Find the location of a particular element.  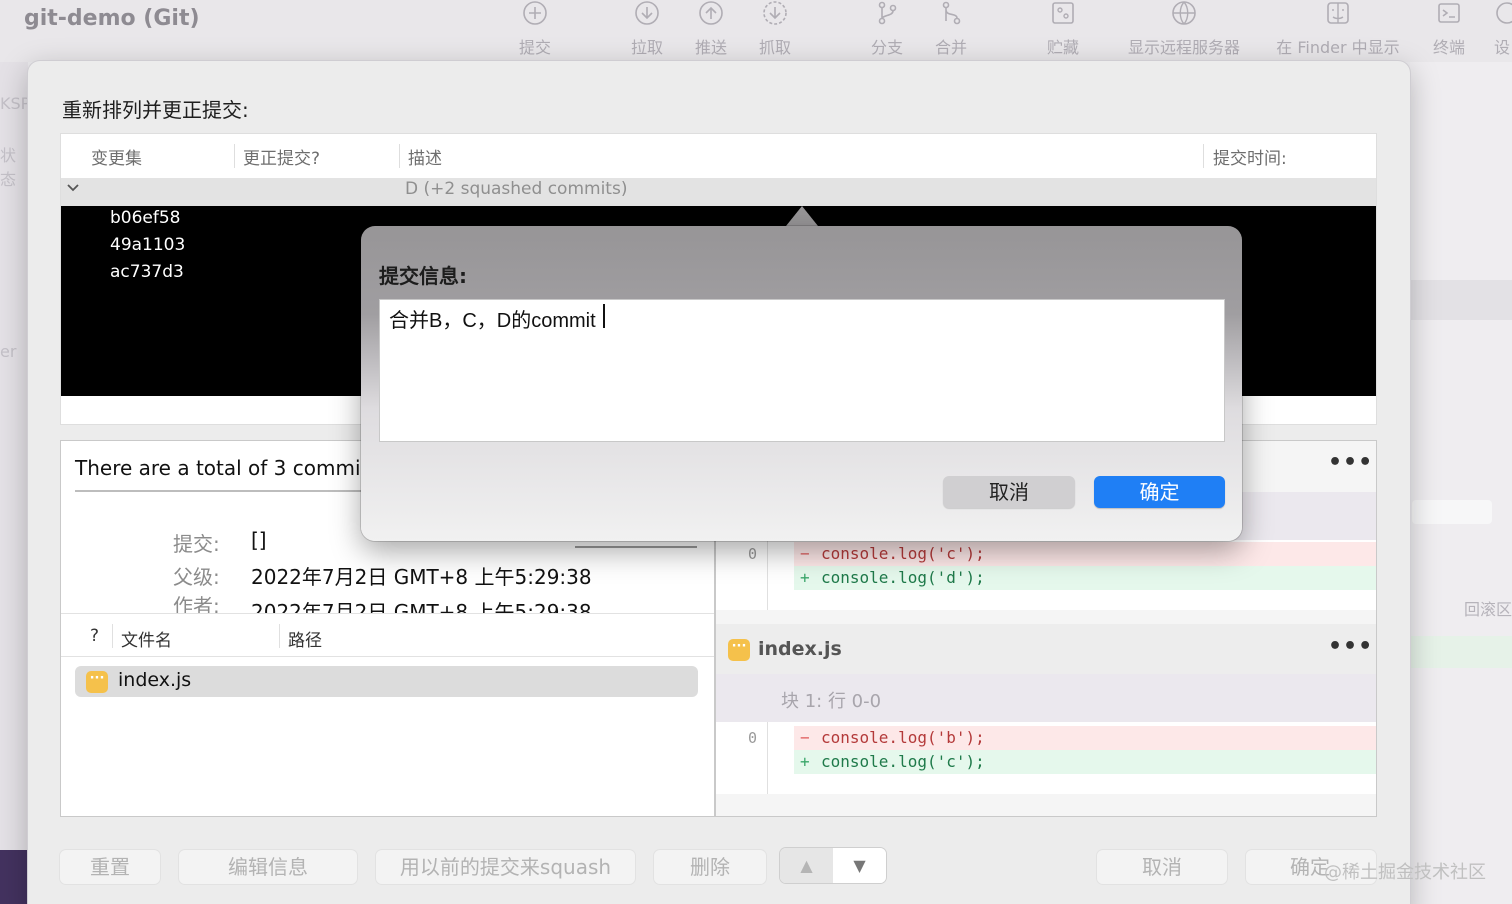

text-caret is located at coordinates (604, 316).